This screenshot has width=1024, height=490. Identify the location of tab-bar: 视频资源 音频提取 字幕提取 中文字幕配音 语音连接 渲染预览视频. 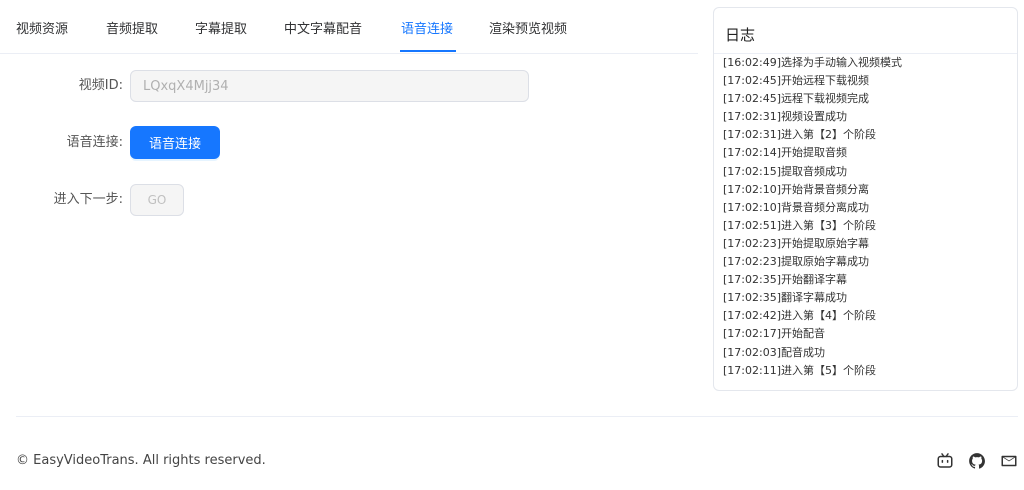
(349, 27).